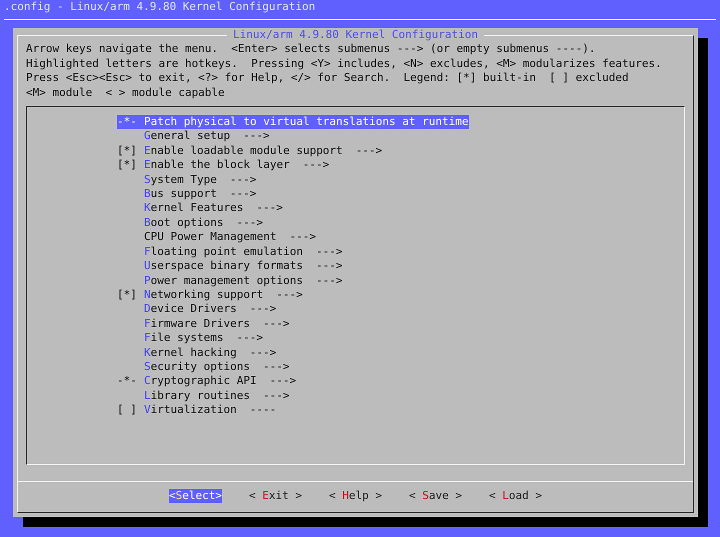  Describe the element at coordinates (203, 367) in the screenshot. I see `menu-item: Security options --->` at that location.